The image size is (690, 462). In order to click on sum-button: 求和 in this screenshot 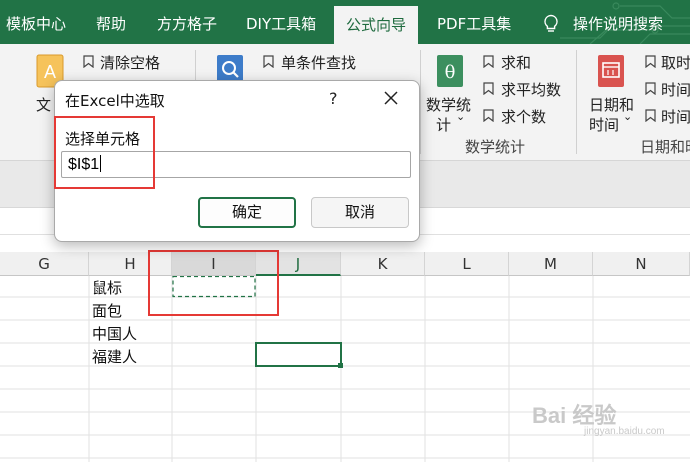, I will do `click(516, 62)`.